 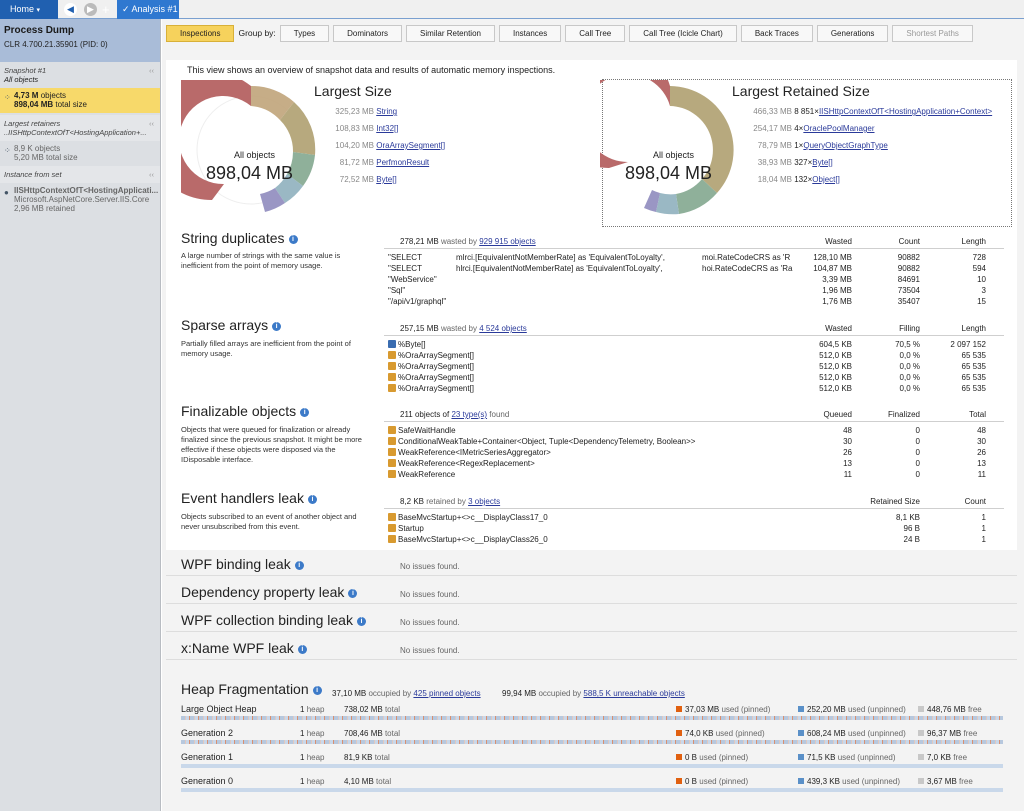 What do you see at coordinates (588, 517) in the screenshot?
I see `table-row: BaseMvcStartup+<>c__DisplayClass17_0` at bounding box center [588, 517].